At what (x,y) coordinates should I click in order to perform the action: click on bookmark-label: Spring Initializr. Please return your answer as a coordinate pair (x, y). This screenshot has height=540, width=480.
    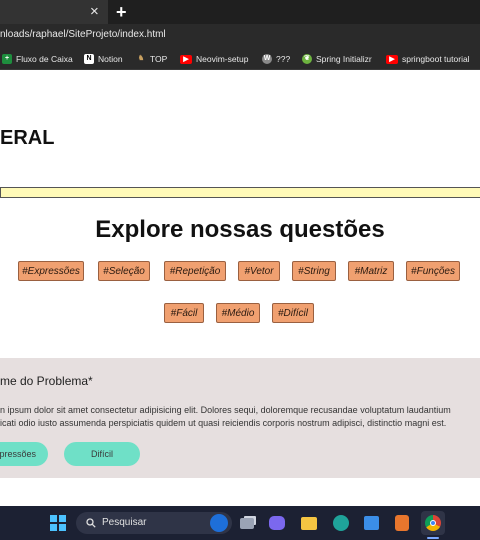
    Looking at the image, I should click on (344, 59).